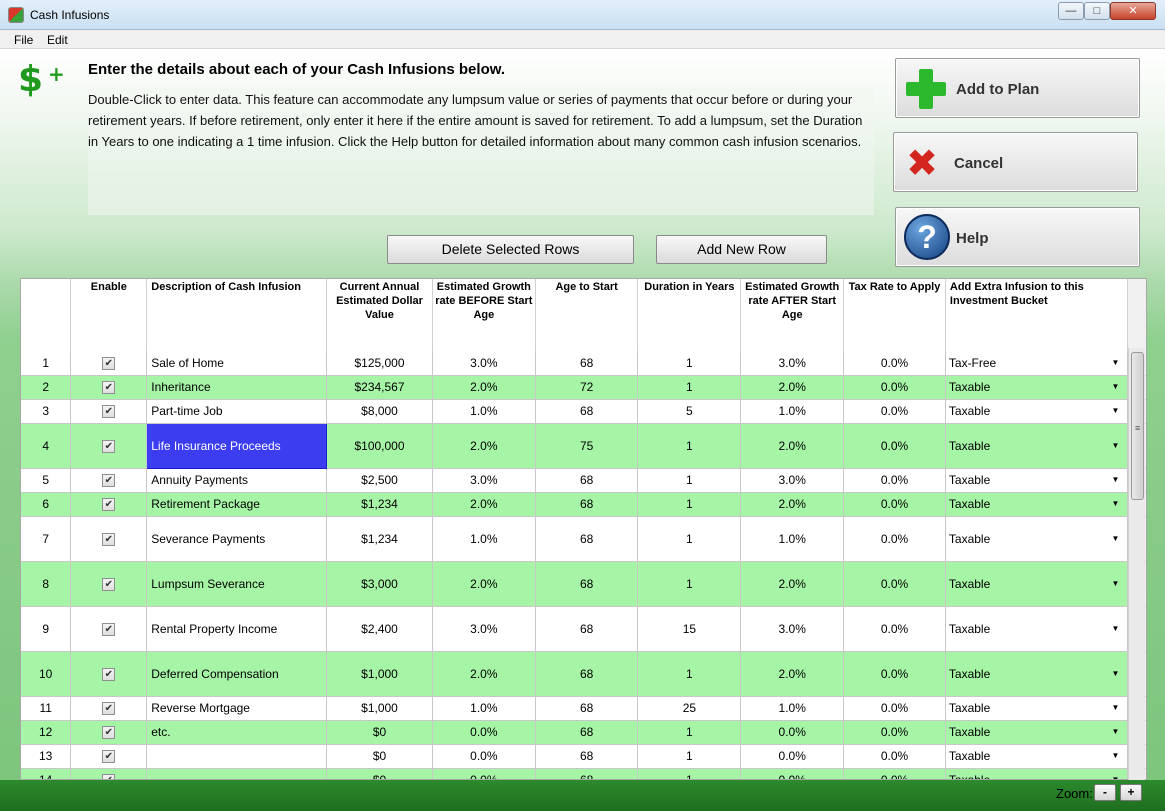 The width and height of the screenshot is (1165, 811). I want to click on age-to-start-cell: 72, so click(587, 387).